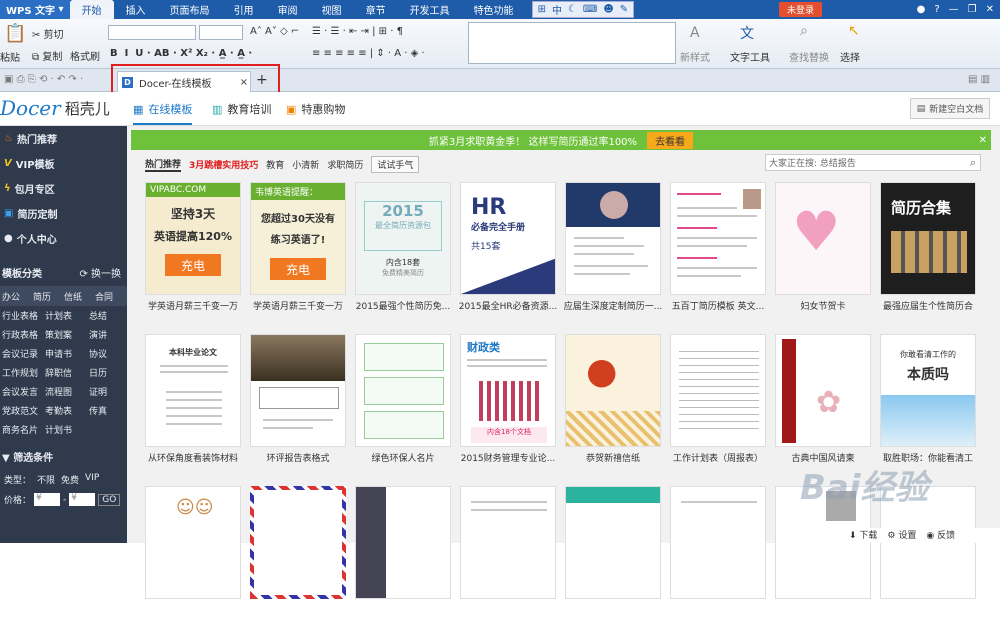 Image resolution: width=1000 pixels, height=631 pixels. I want to click on filter-resume: 求职简历, so click(345, 164).